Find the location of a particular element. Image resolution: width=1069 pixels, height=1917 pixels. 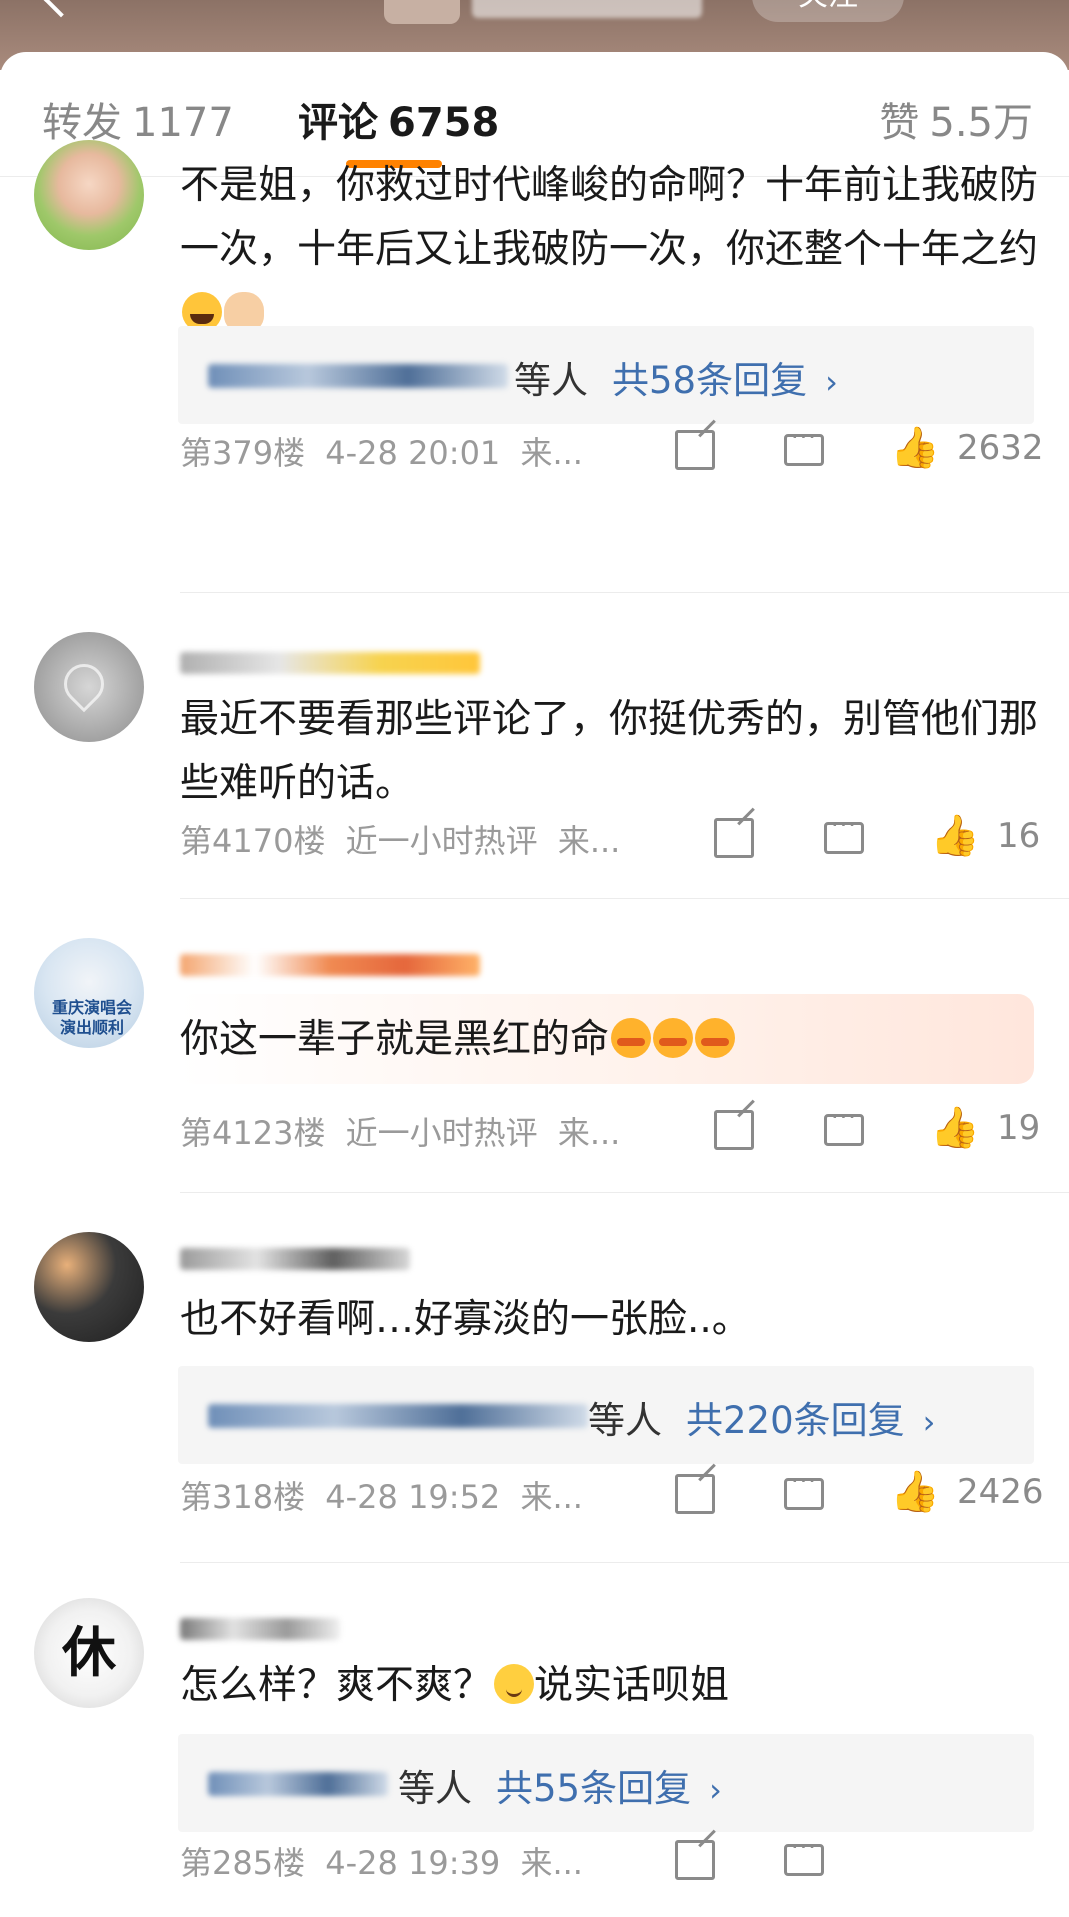

comment-time: 4-28 19:39 is located at coordinates (413, 1863).